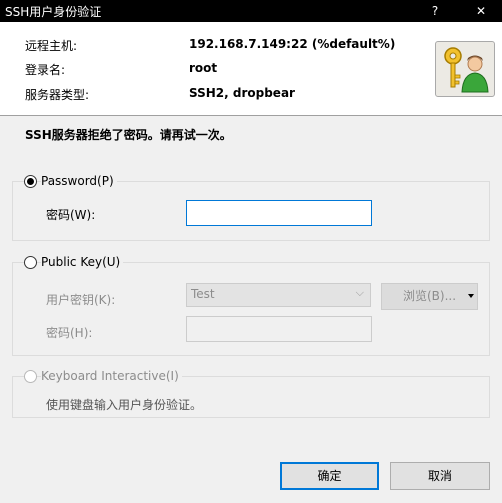 This screenshot has height=503, width=502. Describe the element at coordinates (69, 333) in the screenshot. I see `passphrase-label: 密码(H):` at that location.